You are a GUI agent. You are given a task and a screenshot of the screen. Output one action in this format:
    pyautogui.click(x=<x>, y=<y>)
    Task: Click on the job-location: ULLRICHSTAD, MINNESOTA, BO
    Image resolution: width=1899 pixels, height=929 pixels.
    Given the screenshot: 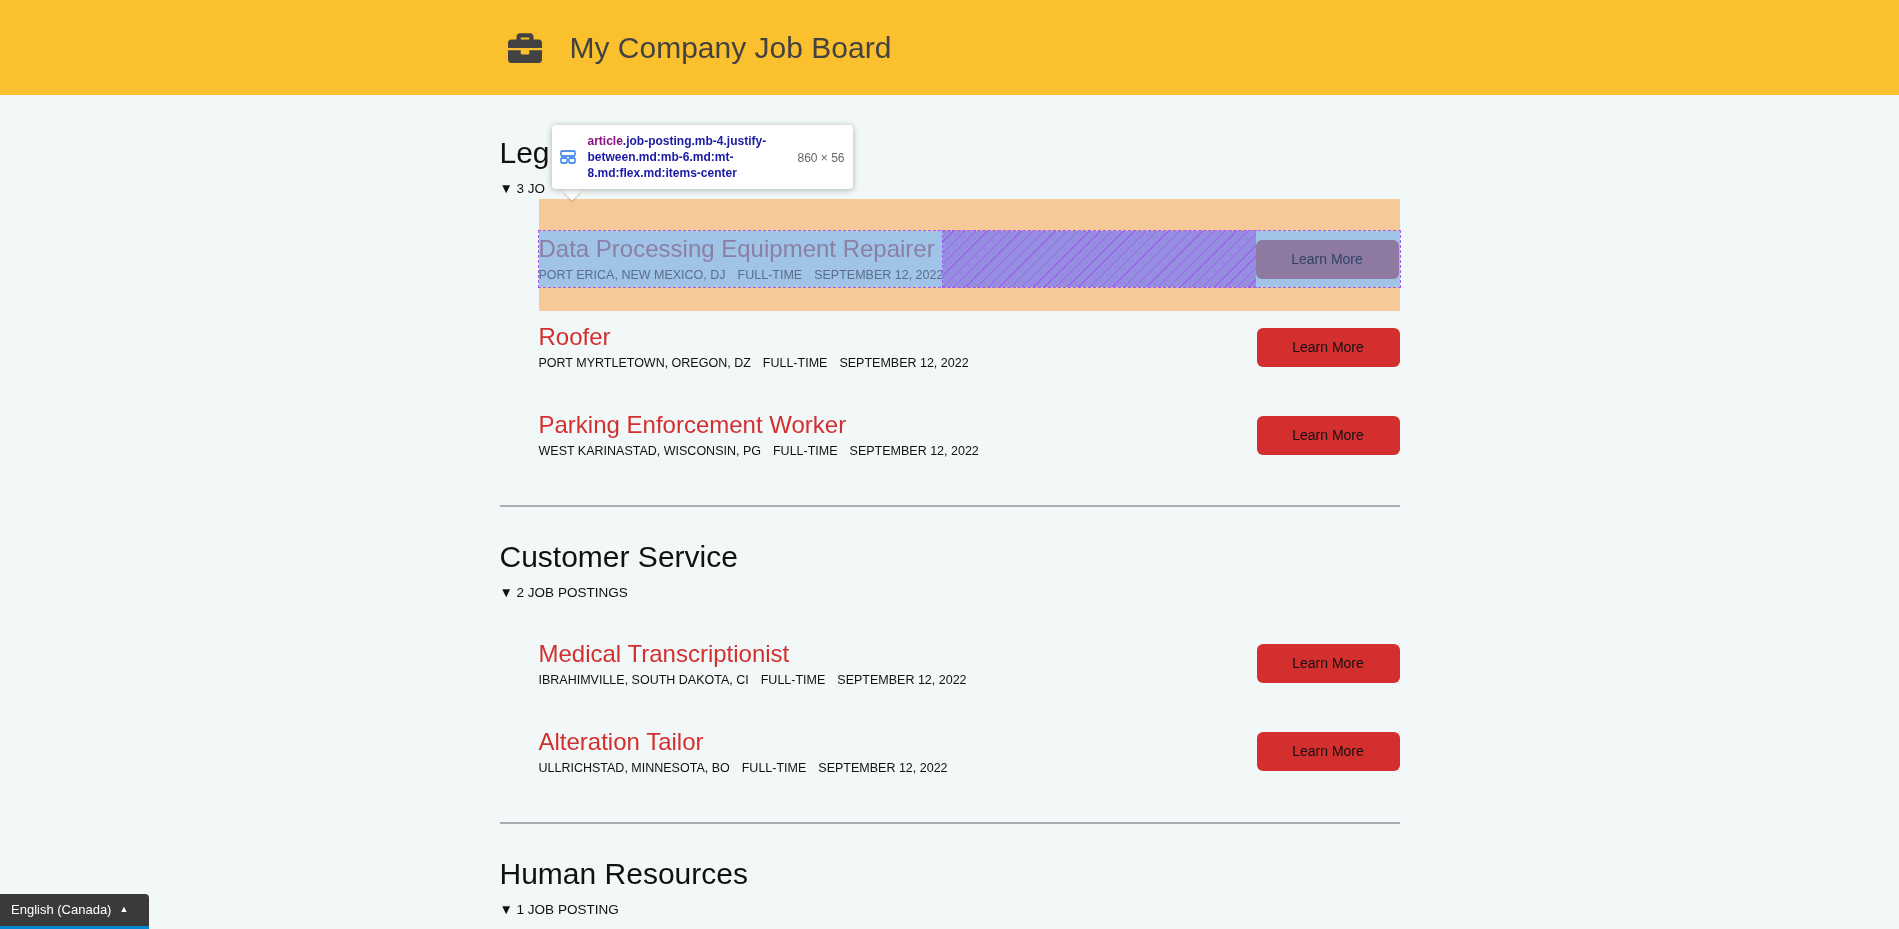 What is the action you would take?
    pyautogui.click(x=634, y=768)
    